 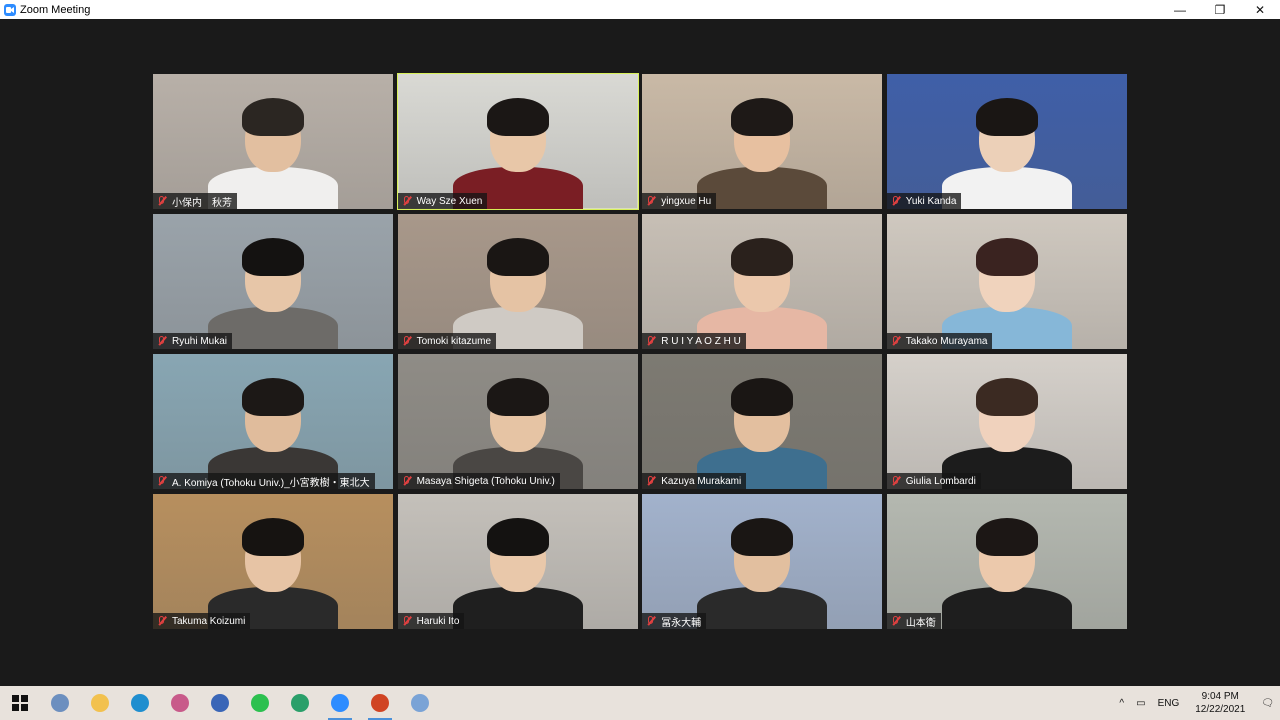 What do you see at coordinates (694, 481) in the screenshot?
I see `participant-name-tag: Kazuya Murakami` at bounding box center [694, 481].